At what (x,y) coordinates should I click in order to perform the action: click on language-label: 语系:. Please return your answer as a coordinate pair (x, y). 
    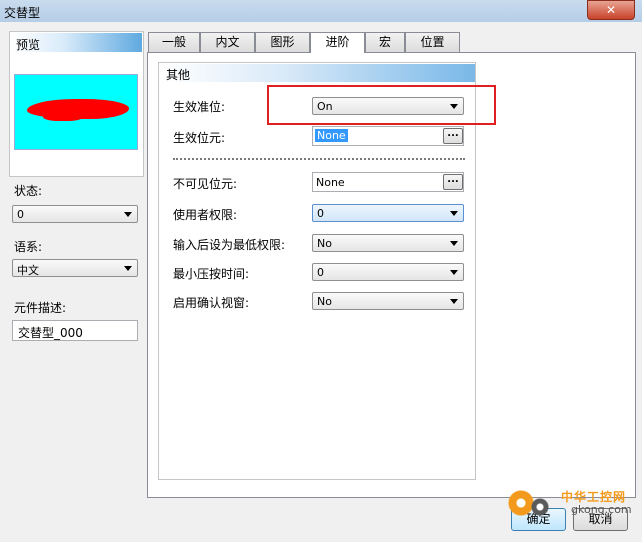
    Looking at the image, I should click on (28, 247).